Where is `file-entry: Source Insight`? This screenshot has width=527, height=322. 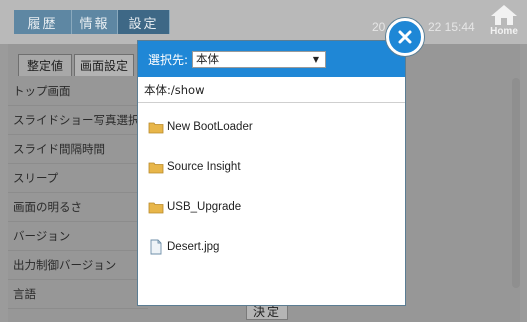
file-entry: Source Insight is located at coordinates (194, 167).